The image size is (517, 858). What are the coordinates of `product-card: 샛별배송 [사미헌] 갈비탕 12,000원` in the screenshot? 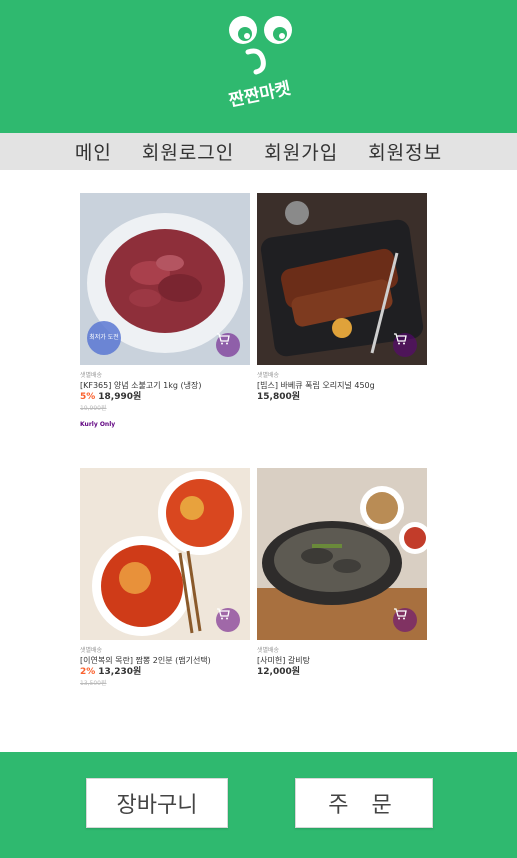 It's located at (343, 573).